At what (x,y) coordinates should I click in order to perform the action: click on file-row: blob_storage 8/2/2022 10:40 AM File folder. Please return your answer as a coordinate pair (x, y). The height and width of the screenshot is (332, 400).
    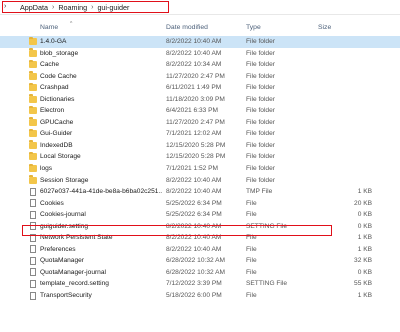
    Looking at the image, I should click on (200, 54).